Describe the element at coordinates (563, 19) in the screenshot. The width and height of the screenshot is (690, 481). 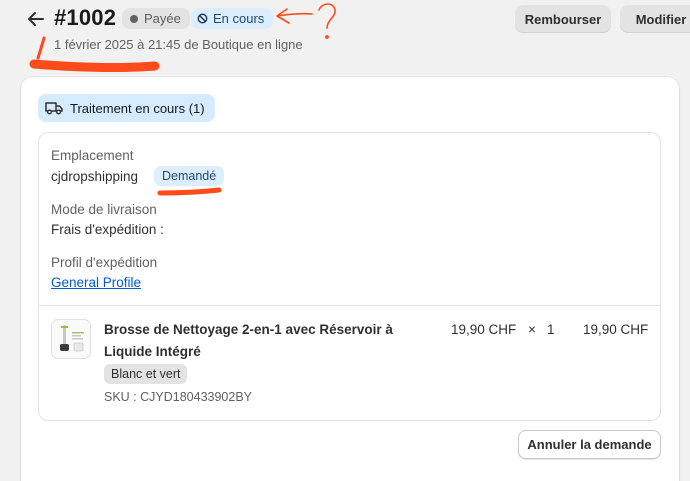
I see `refund-button: Rembourser` at that location.